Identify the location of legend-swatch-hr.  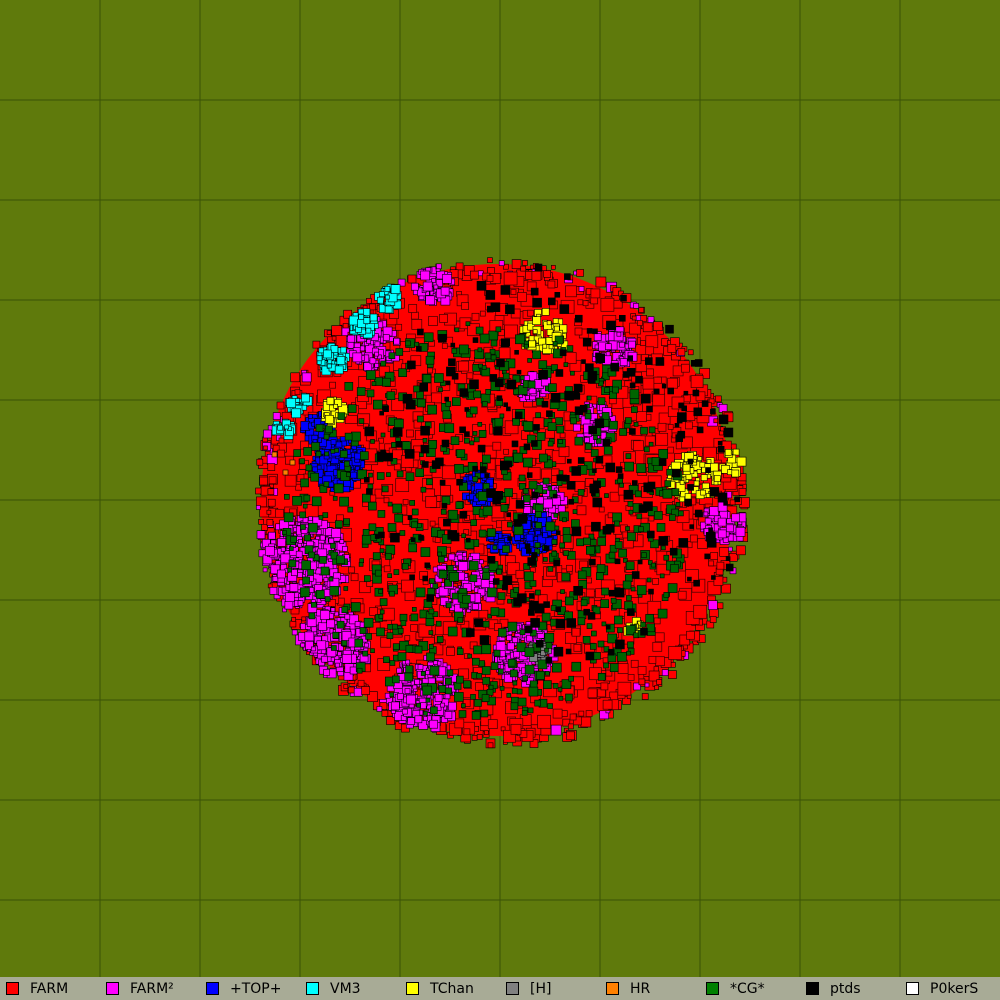
(612, 988).